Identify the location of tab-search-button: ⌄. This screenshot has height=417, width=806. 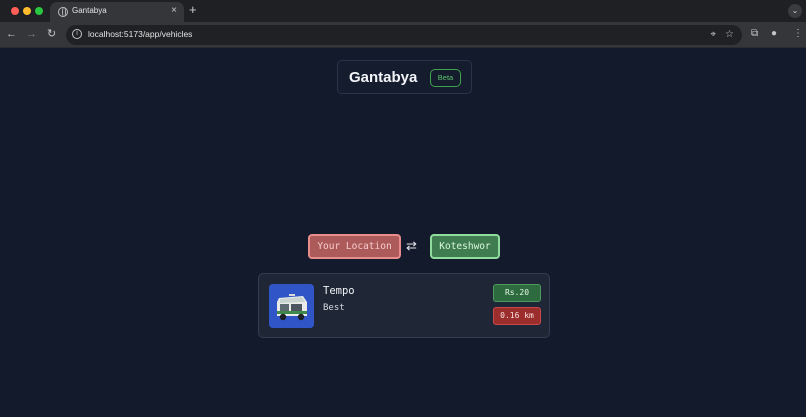
(795, 11).